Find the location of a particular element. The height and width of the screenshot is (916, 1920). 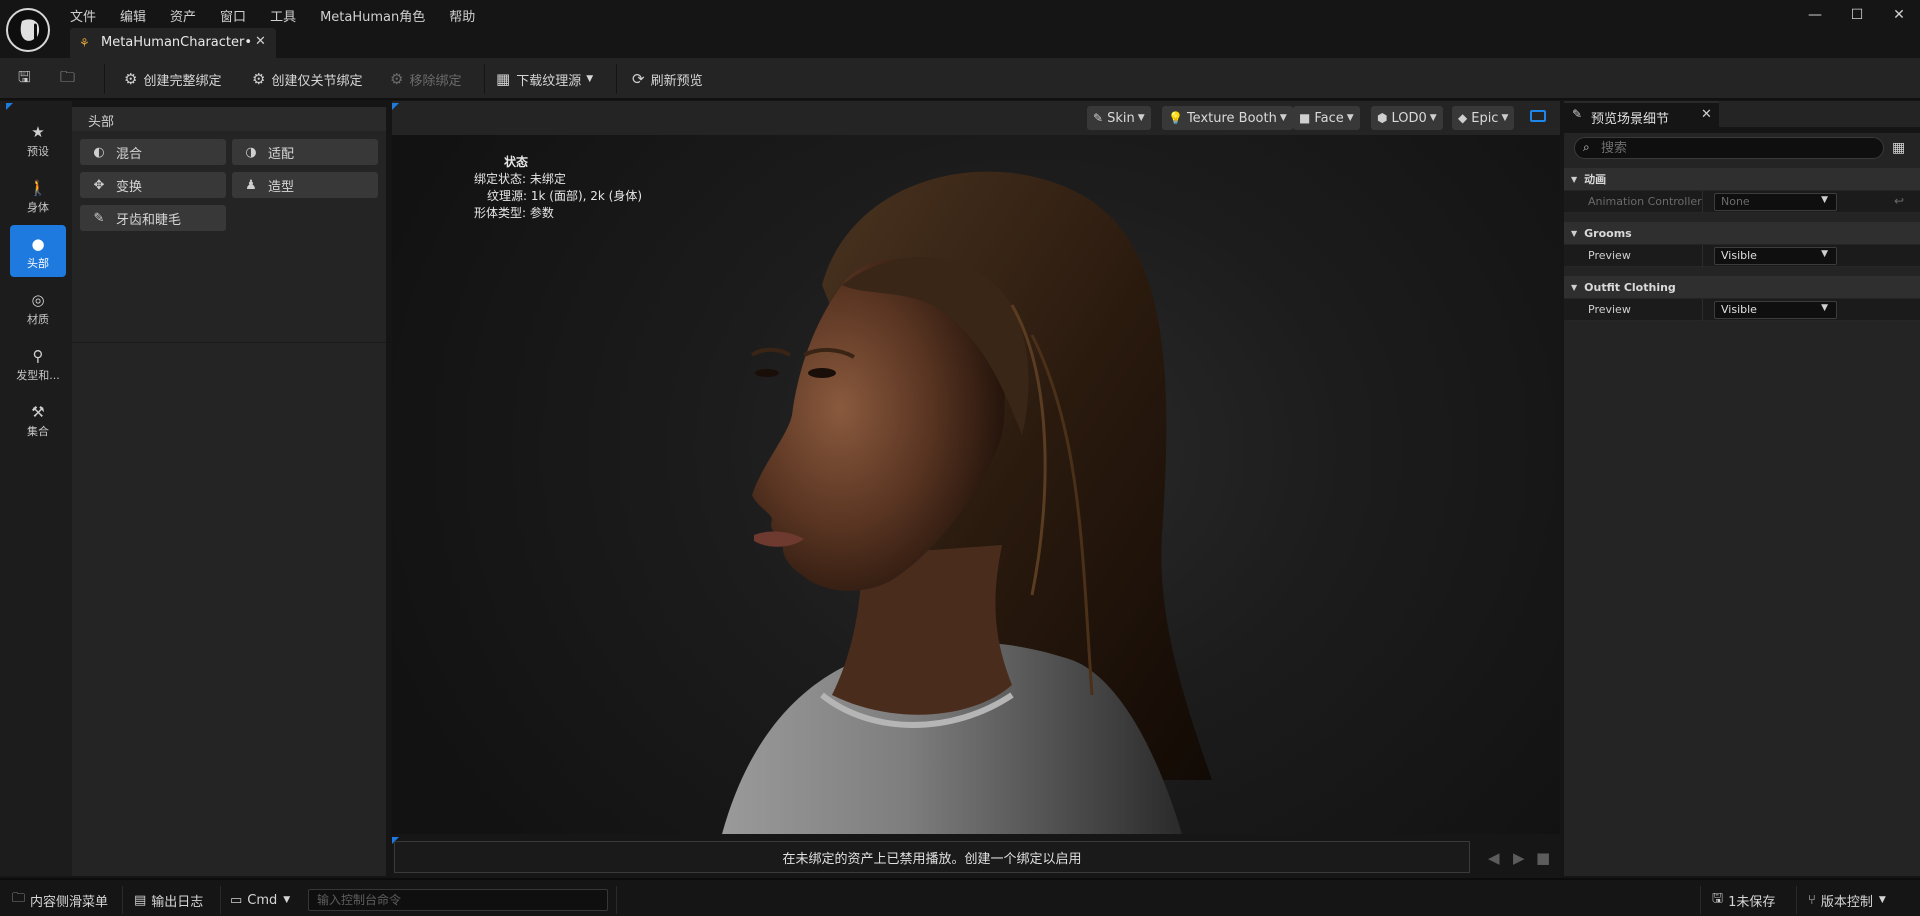

menu-edit: 编辑 is located at coordinates (139, 15).